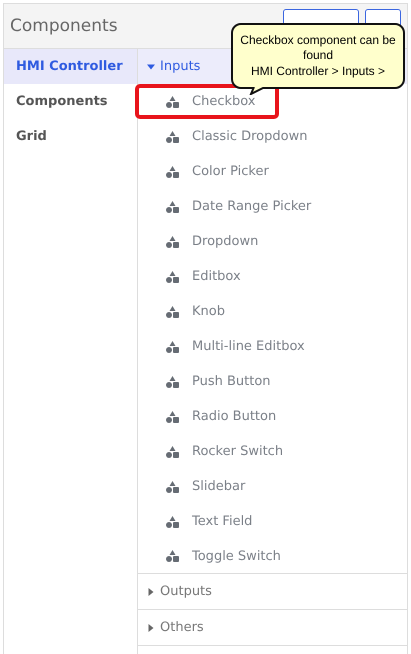 Image resolution: width=411 pixels, height=654 pixels. What do you see at coordinates (64, 26) in the screenshot?
I see `panel-title: Components` at bounding box center [64, 26].